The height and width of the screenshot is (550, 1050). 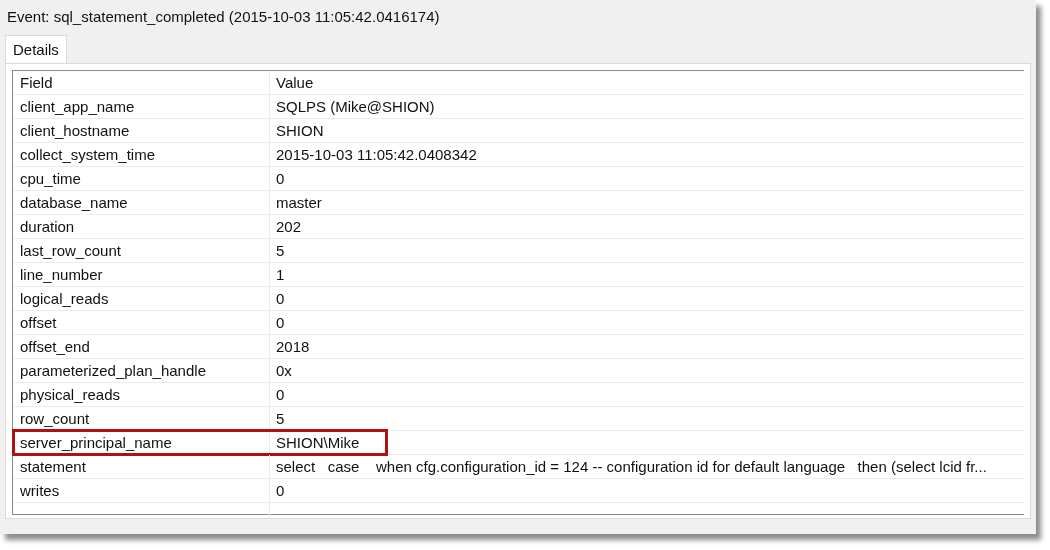 I want to click on table-cell: offset, so click(x=141, y=322).